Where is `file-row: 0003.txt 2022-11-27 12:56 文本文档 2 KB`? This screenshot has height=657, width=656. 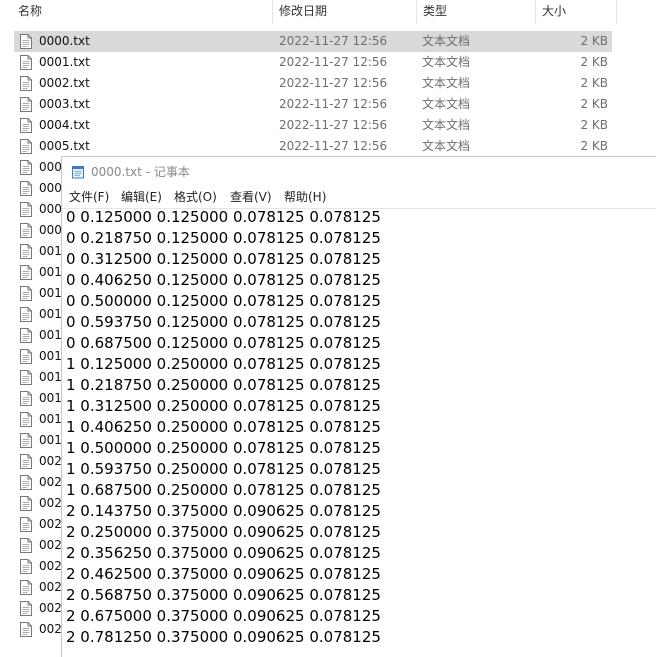
file-row: 0003.txt 2022-11-27 12:56 文本文档 2 KB is located at coordinates (313, 104).